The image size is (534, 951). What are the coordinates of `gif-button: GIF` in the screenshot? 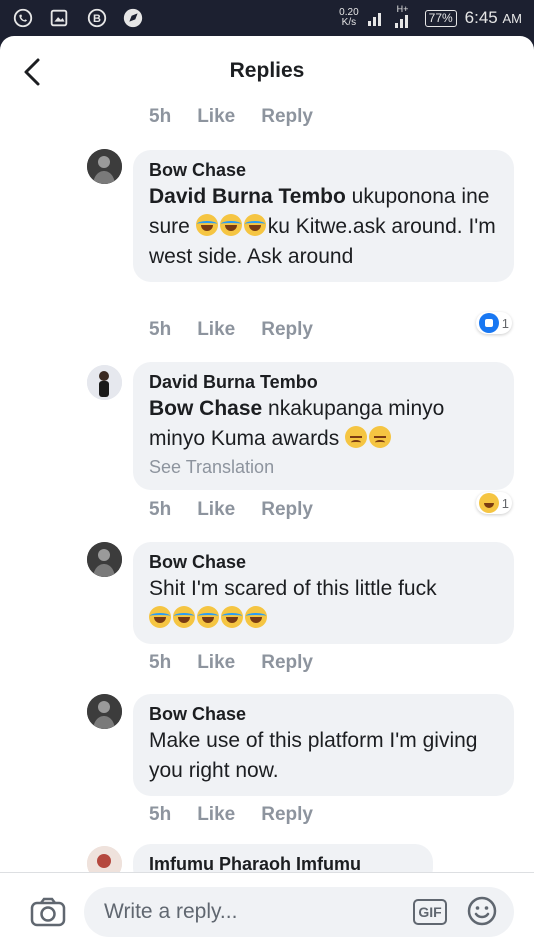 It's located at (430, 912).